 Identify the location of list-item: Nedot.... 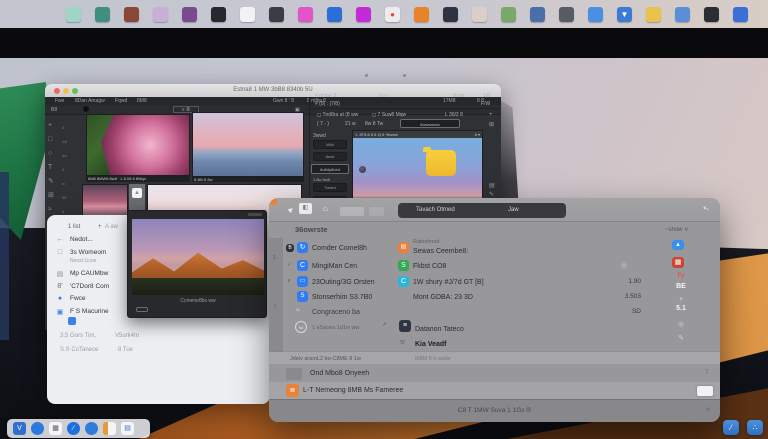
(81, 239).